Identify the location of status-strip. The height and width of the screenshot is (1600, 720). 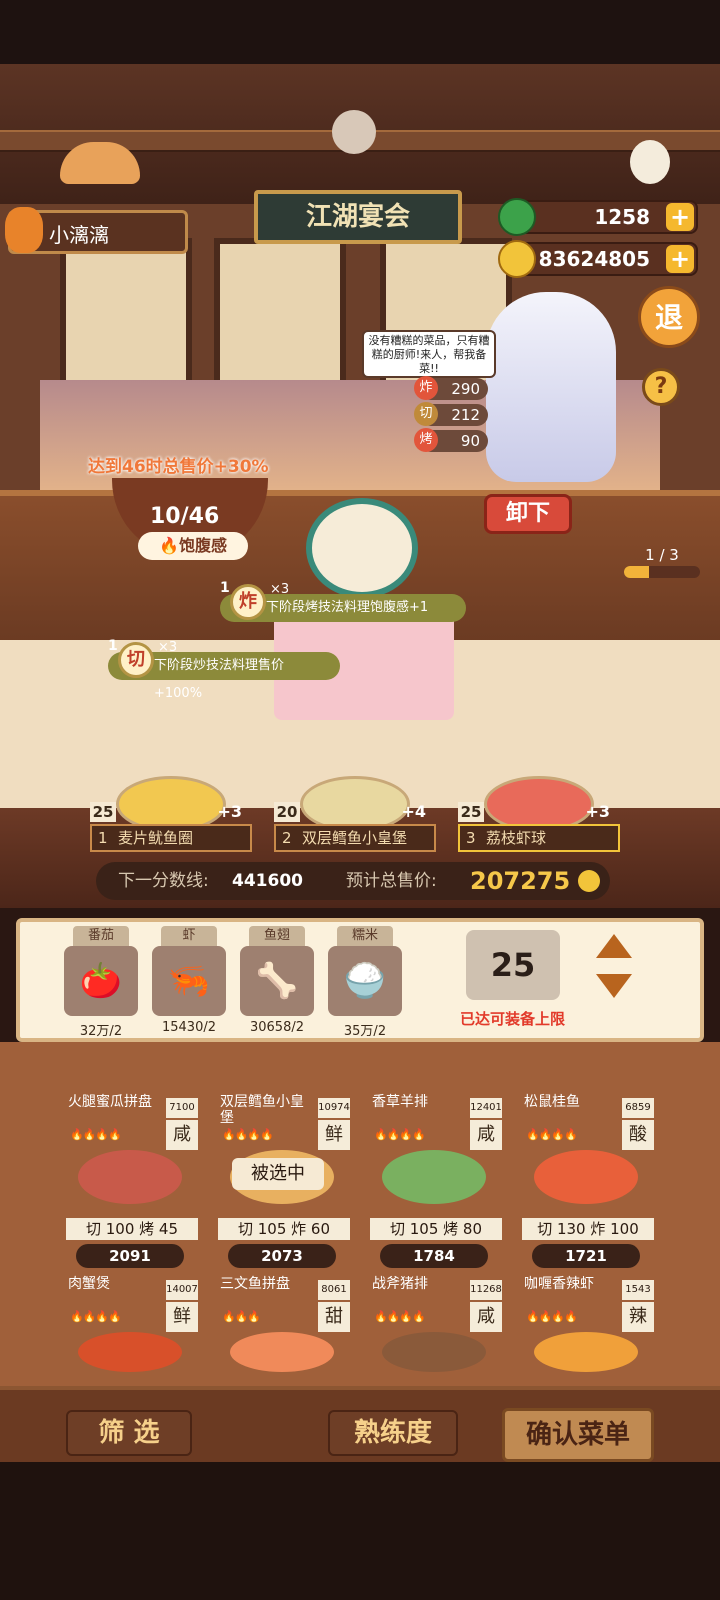
(360, 32).